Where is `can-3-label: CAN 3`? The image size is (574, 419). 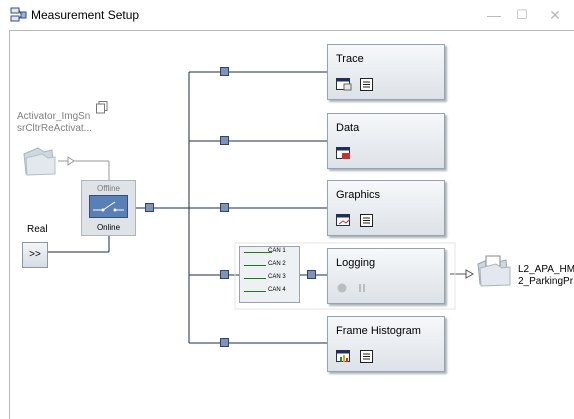
can-3-label: CAN 3 is located at coordinates (277, 277).